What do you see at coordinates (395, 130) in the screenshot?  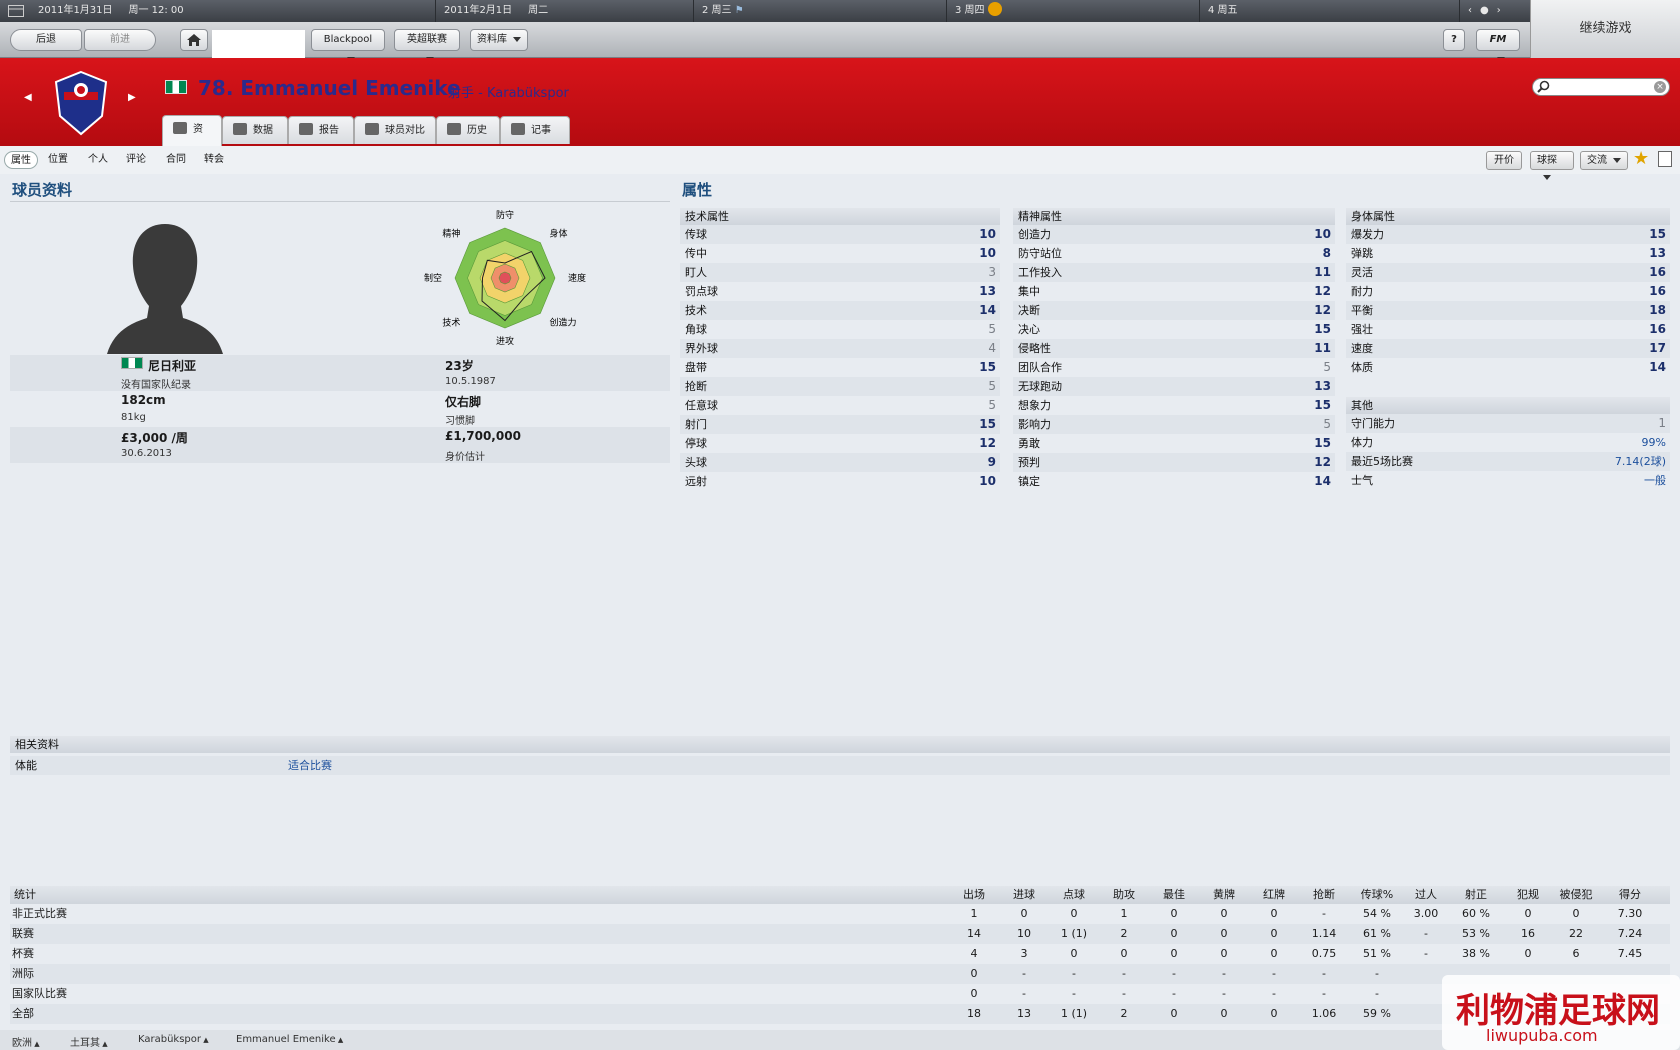 I see `tab-3: 球员对比` at bounding box center [395, 130].